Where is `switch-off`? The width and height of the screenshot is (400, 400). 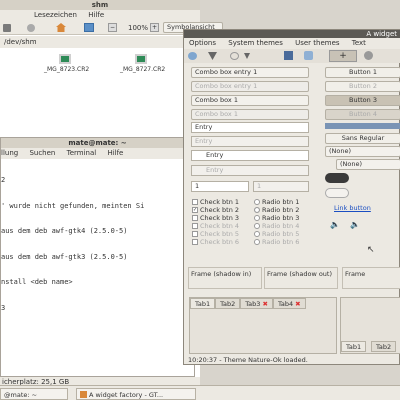
switch-off is located at coordinates (337, 193).